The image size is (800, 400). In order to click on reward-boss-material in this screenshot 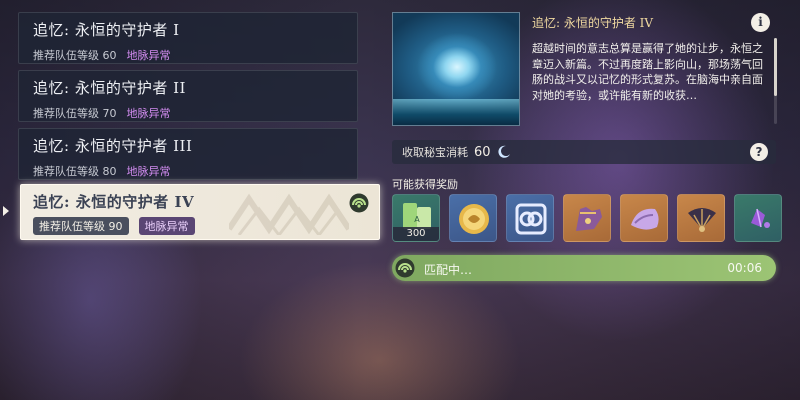, I will do `click(587, 218)`.